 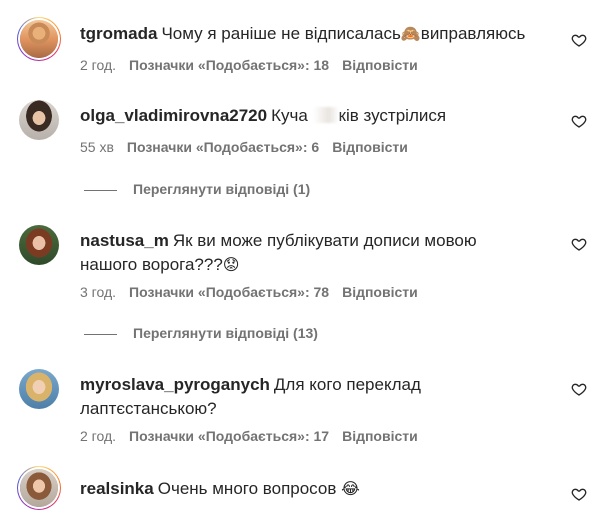 I want to click on comment-time: 3 год., so click(x=98, y=292).